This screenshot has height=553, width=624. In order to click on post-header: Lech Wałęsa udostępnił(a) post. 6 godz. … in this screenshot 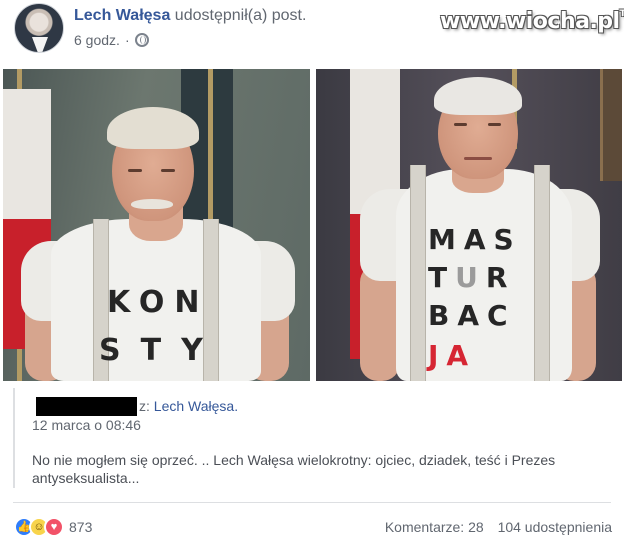, I will do `click(312, 33)`.